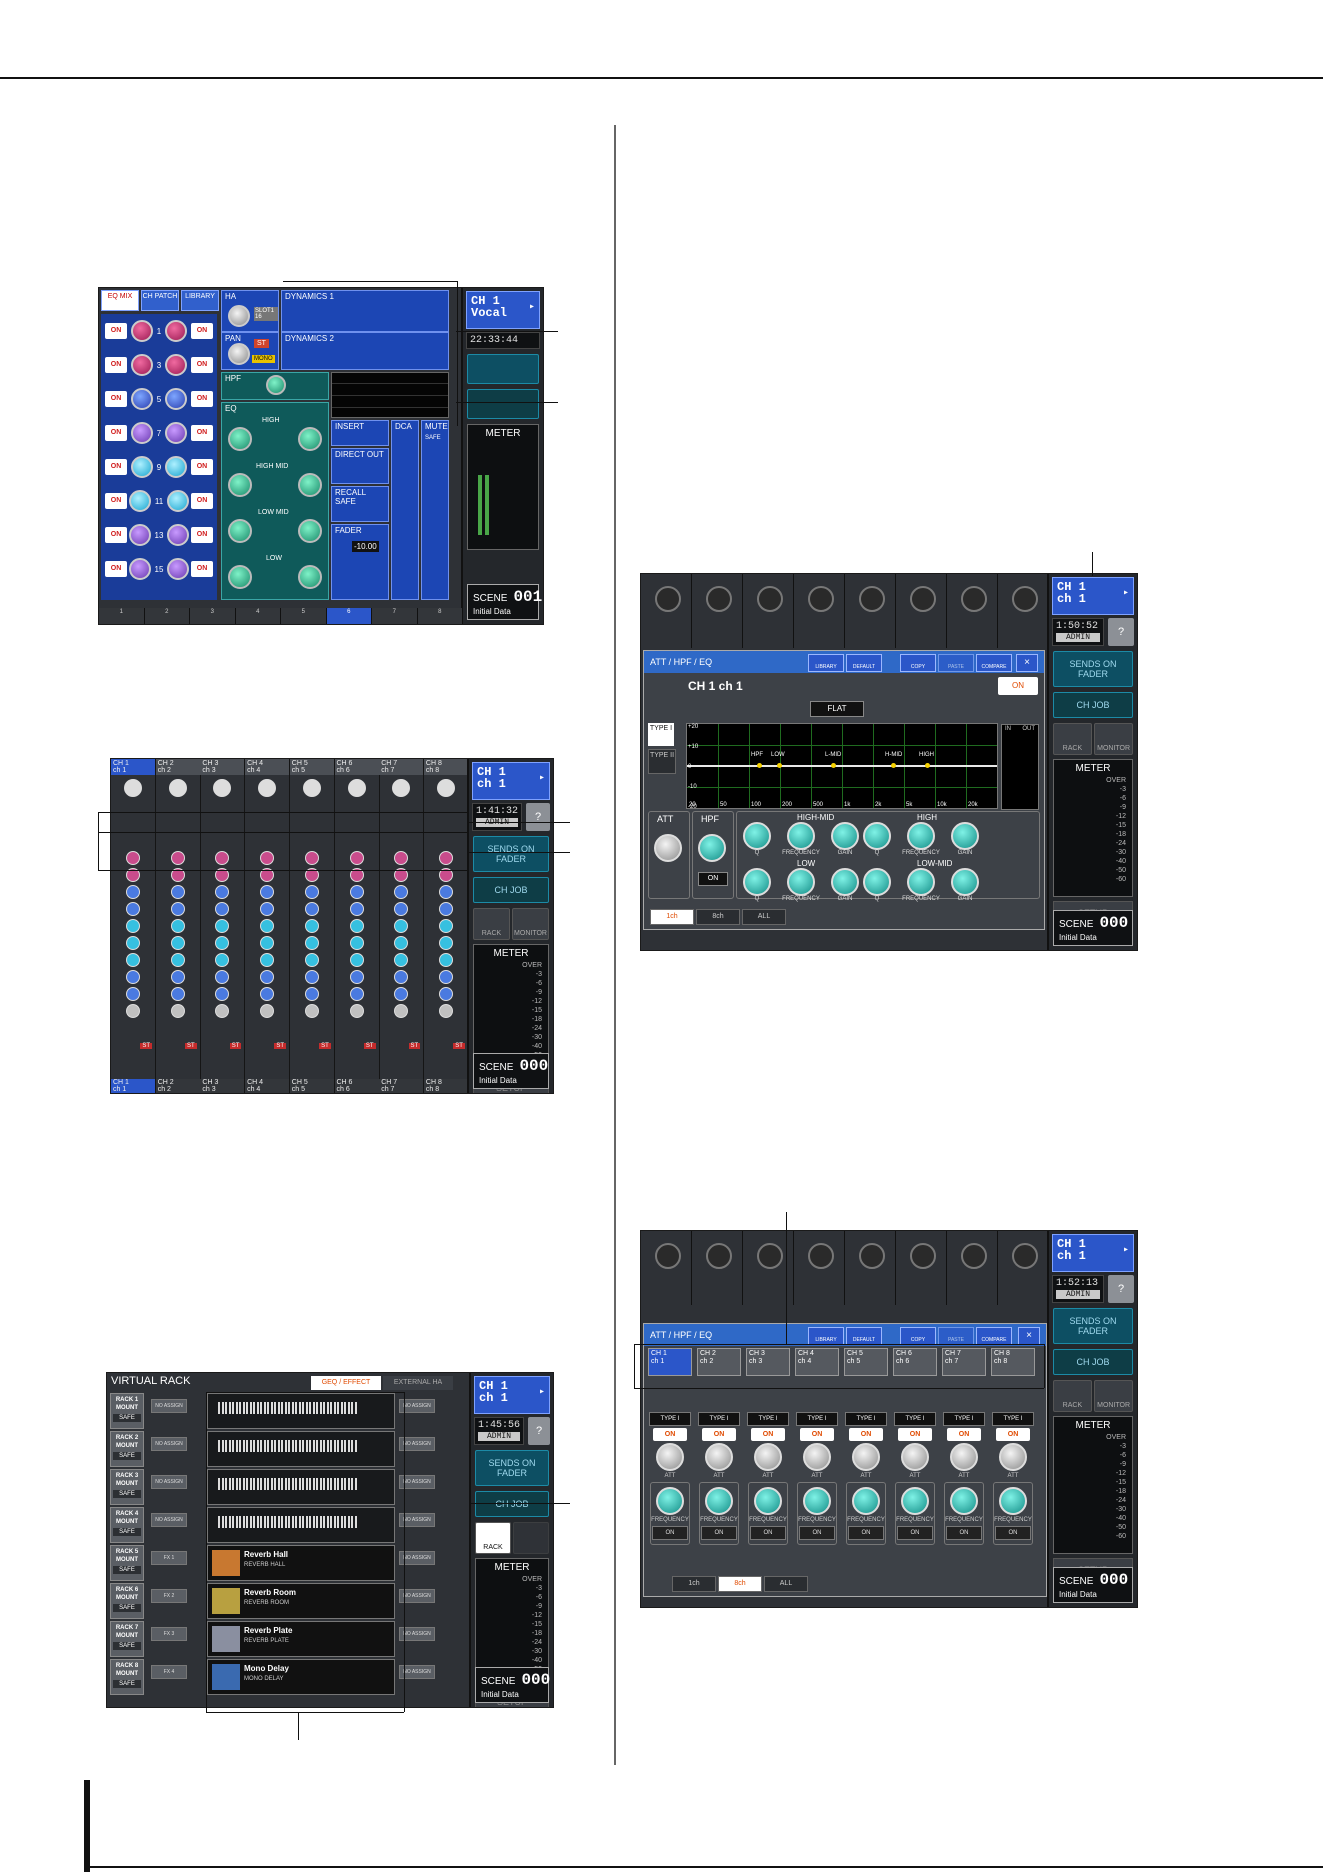  Describe the element at coordinates (360, 562) in the screenshot. I see `fader-block: FADER -10.00` at that location.